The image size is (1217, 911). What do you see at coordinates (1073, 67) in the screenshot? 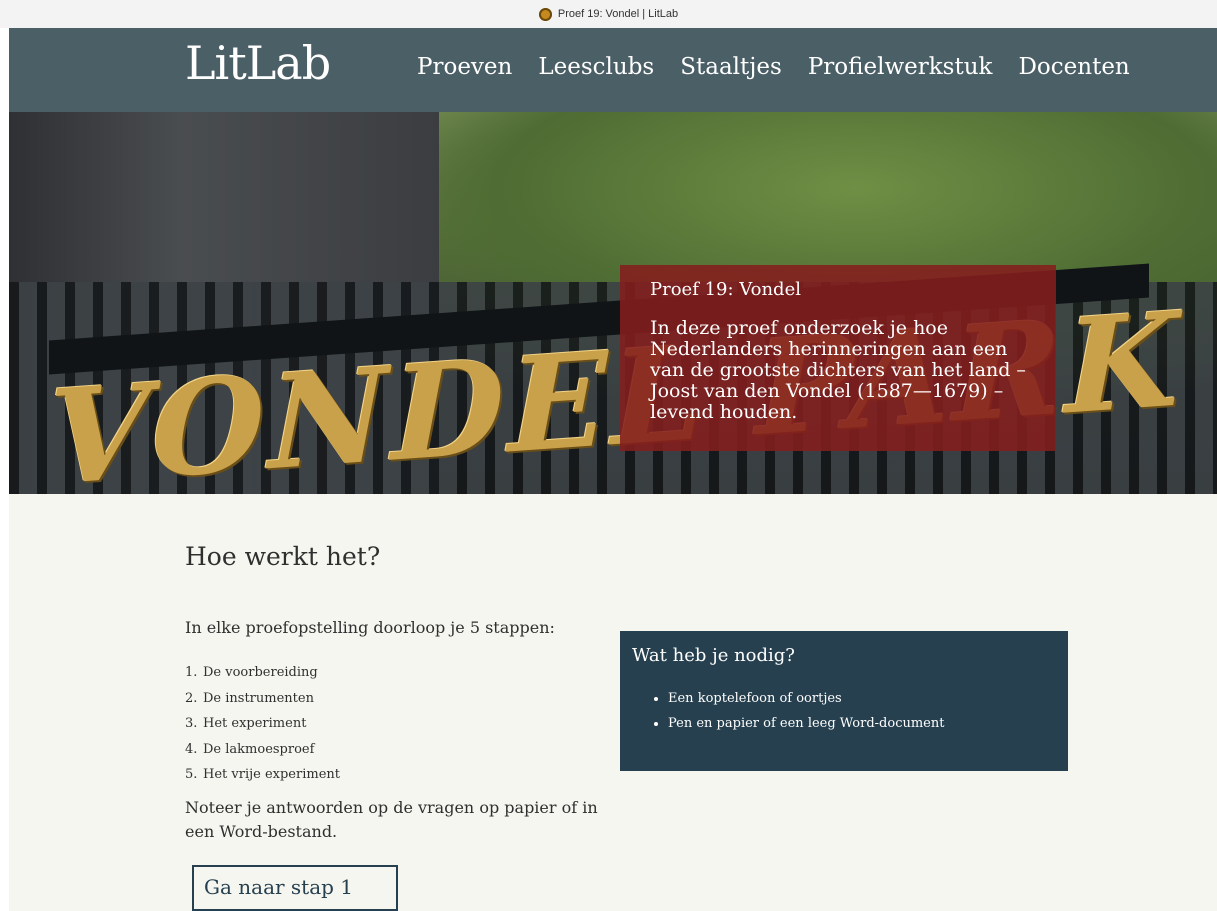
I see `nav-link-docenten: Docenten` at bounding box center [1073, 67].